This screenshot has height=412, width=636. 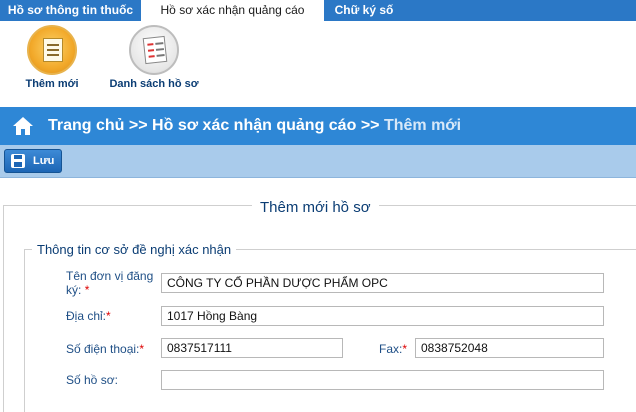 I want to click on record-list-button: Danh sách hồ sơ, so click(x=154, y=57).